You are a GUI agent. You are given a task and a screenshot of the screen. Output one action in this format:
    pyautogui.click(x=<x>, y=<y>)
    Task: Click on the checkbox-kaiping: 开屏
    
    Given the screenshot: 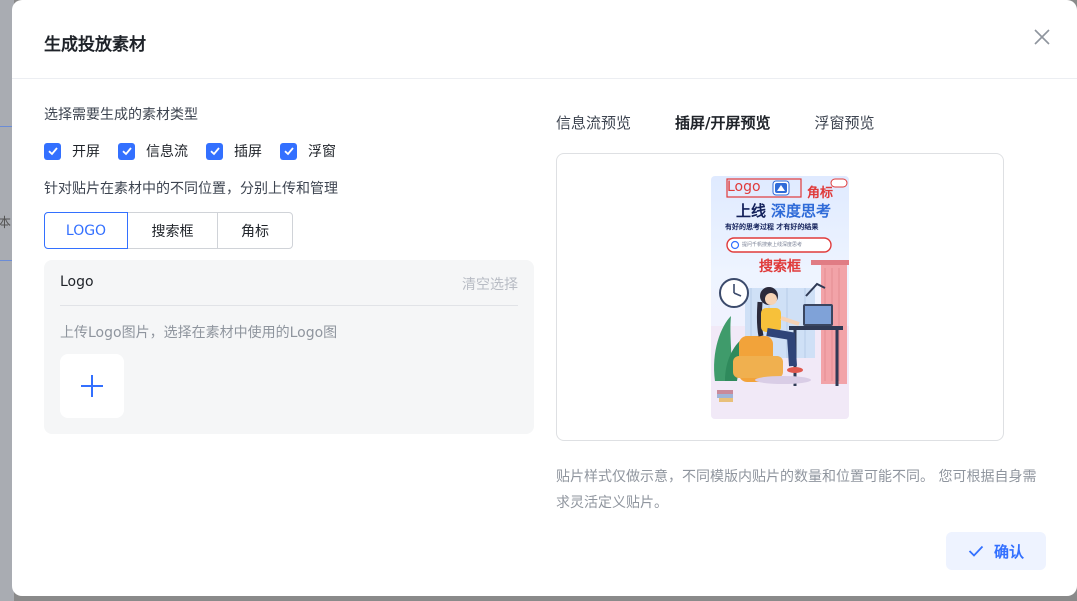 What is the action you would take?
    pyautogui.click(x=72, y=151)
    